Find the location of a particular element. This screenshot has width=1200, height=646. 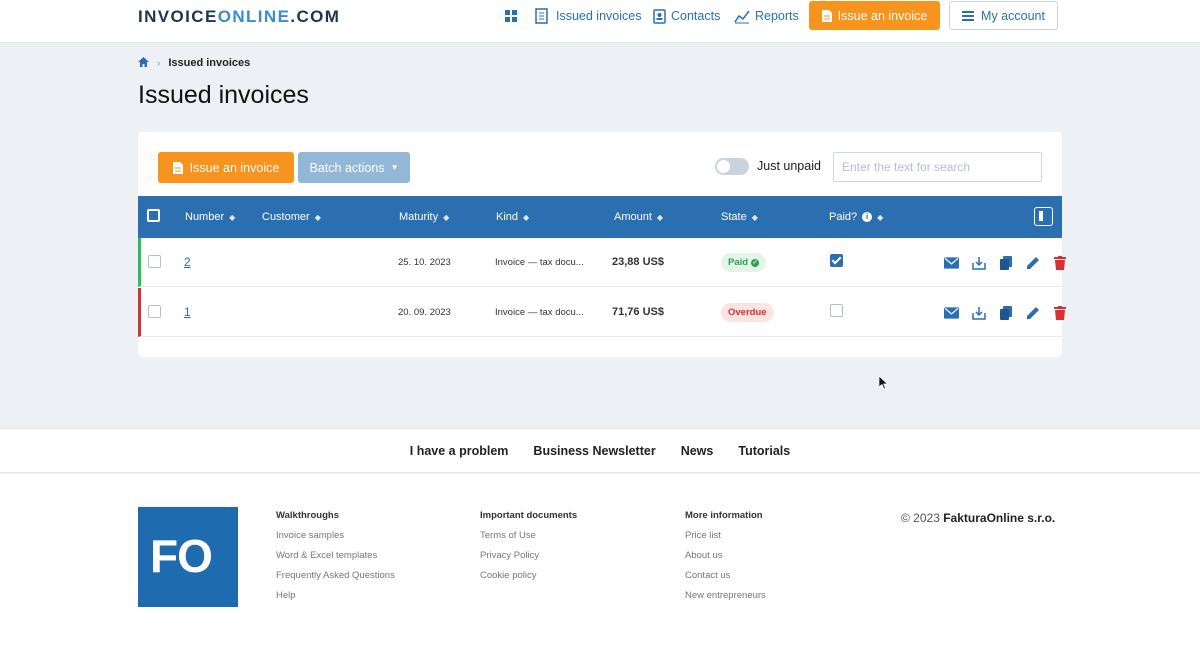

footer-link: Invoice samples is located at coordinates (335, 535).